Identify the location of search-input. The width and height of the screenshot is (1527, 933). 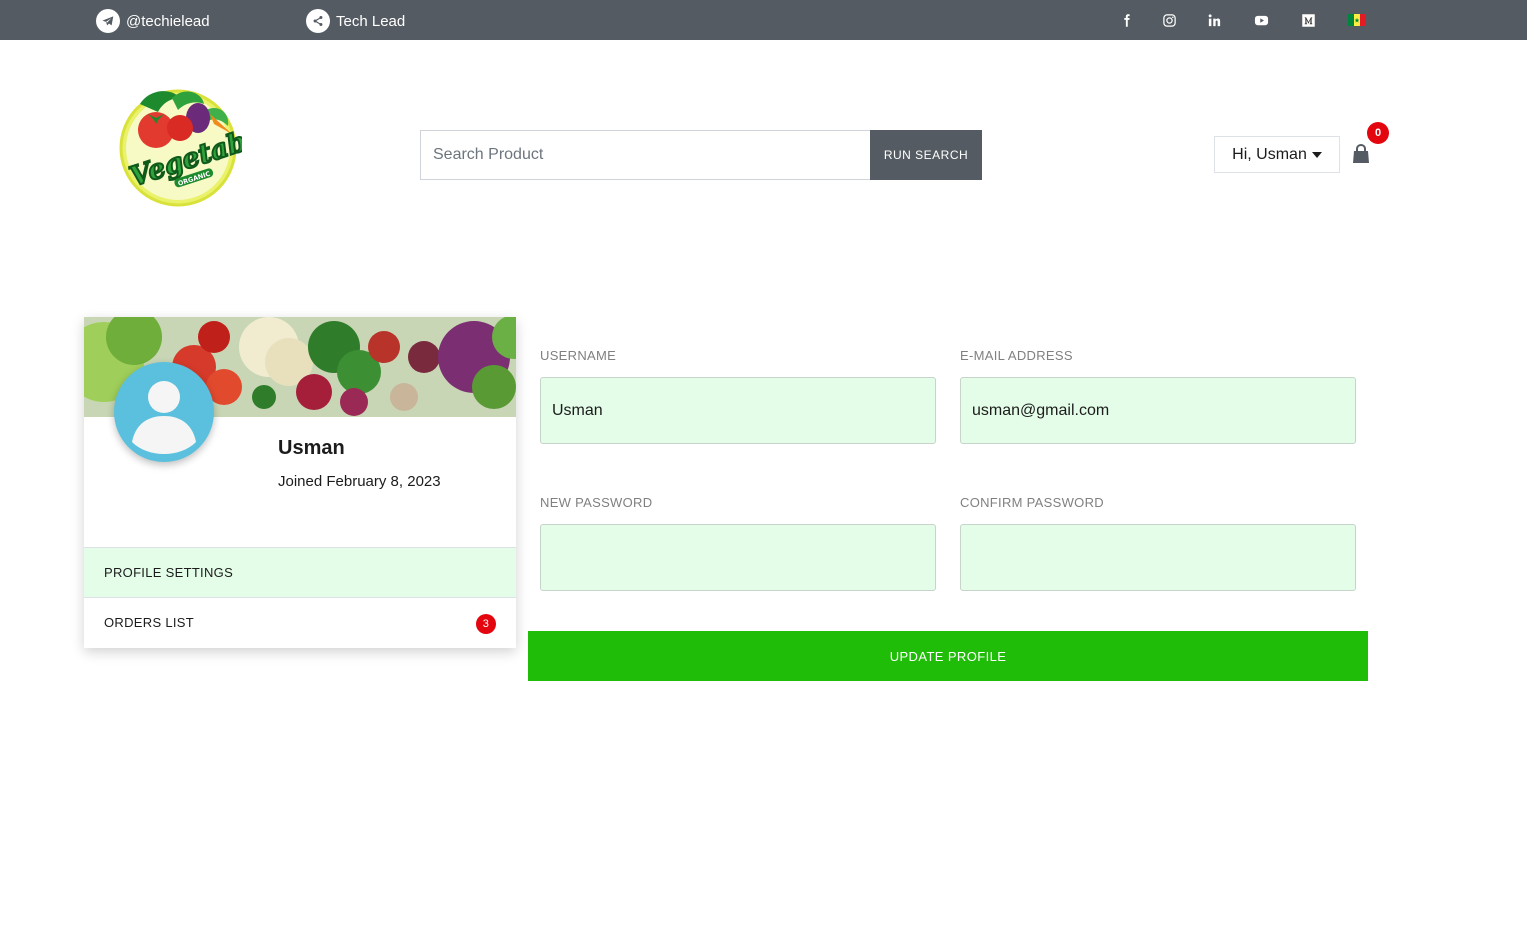
(645, 155).